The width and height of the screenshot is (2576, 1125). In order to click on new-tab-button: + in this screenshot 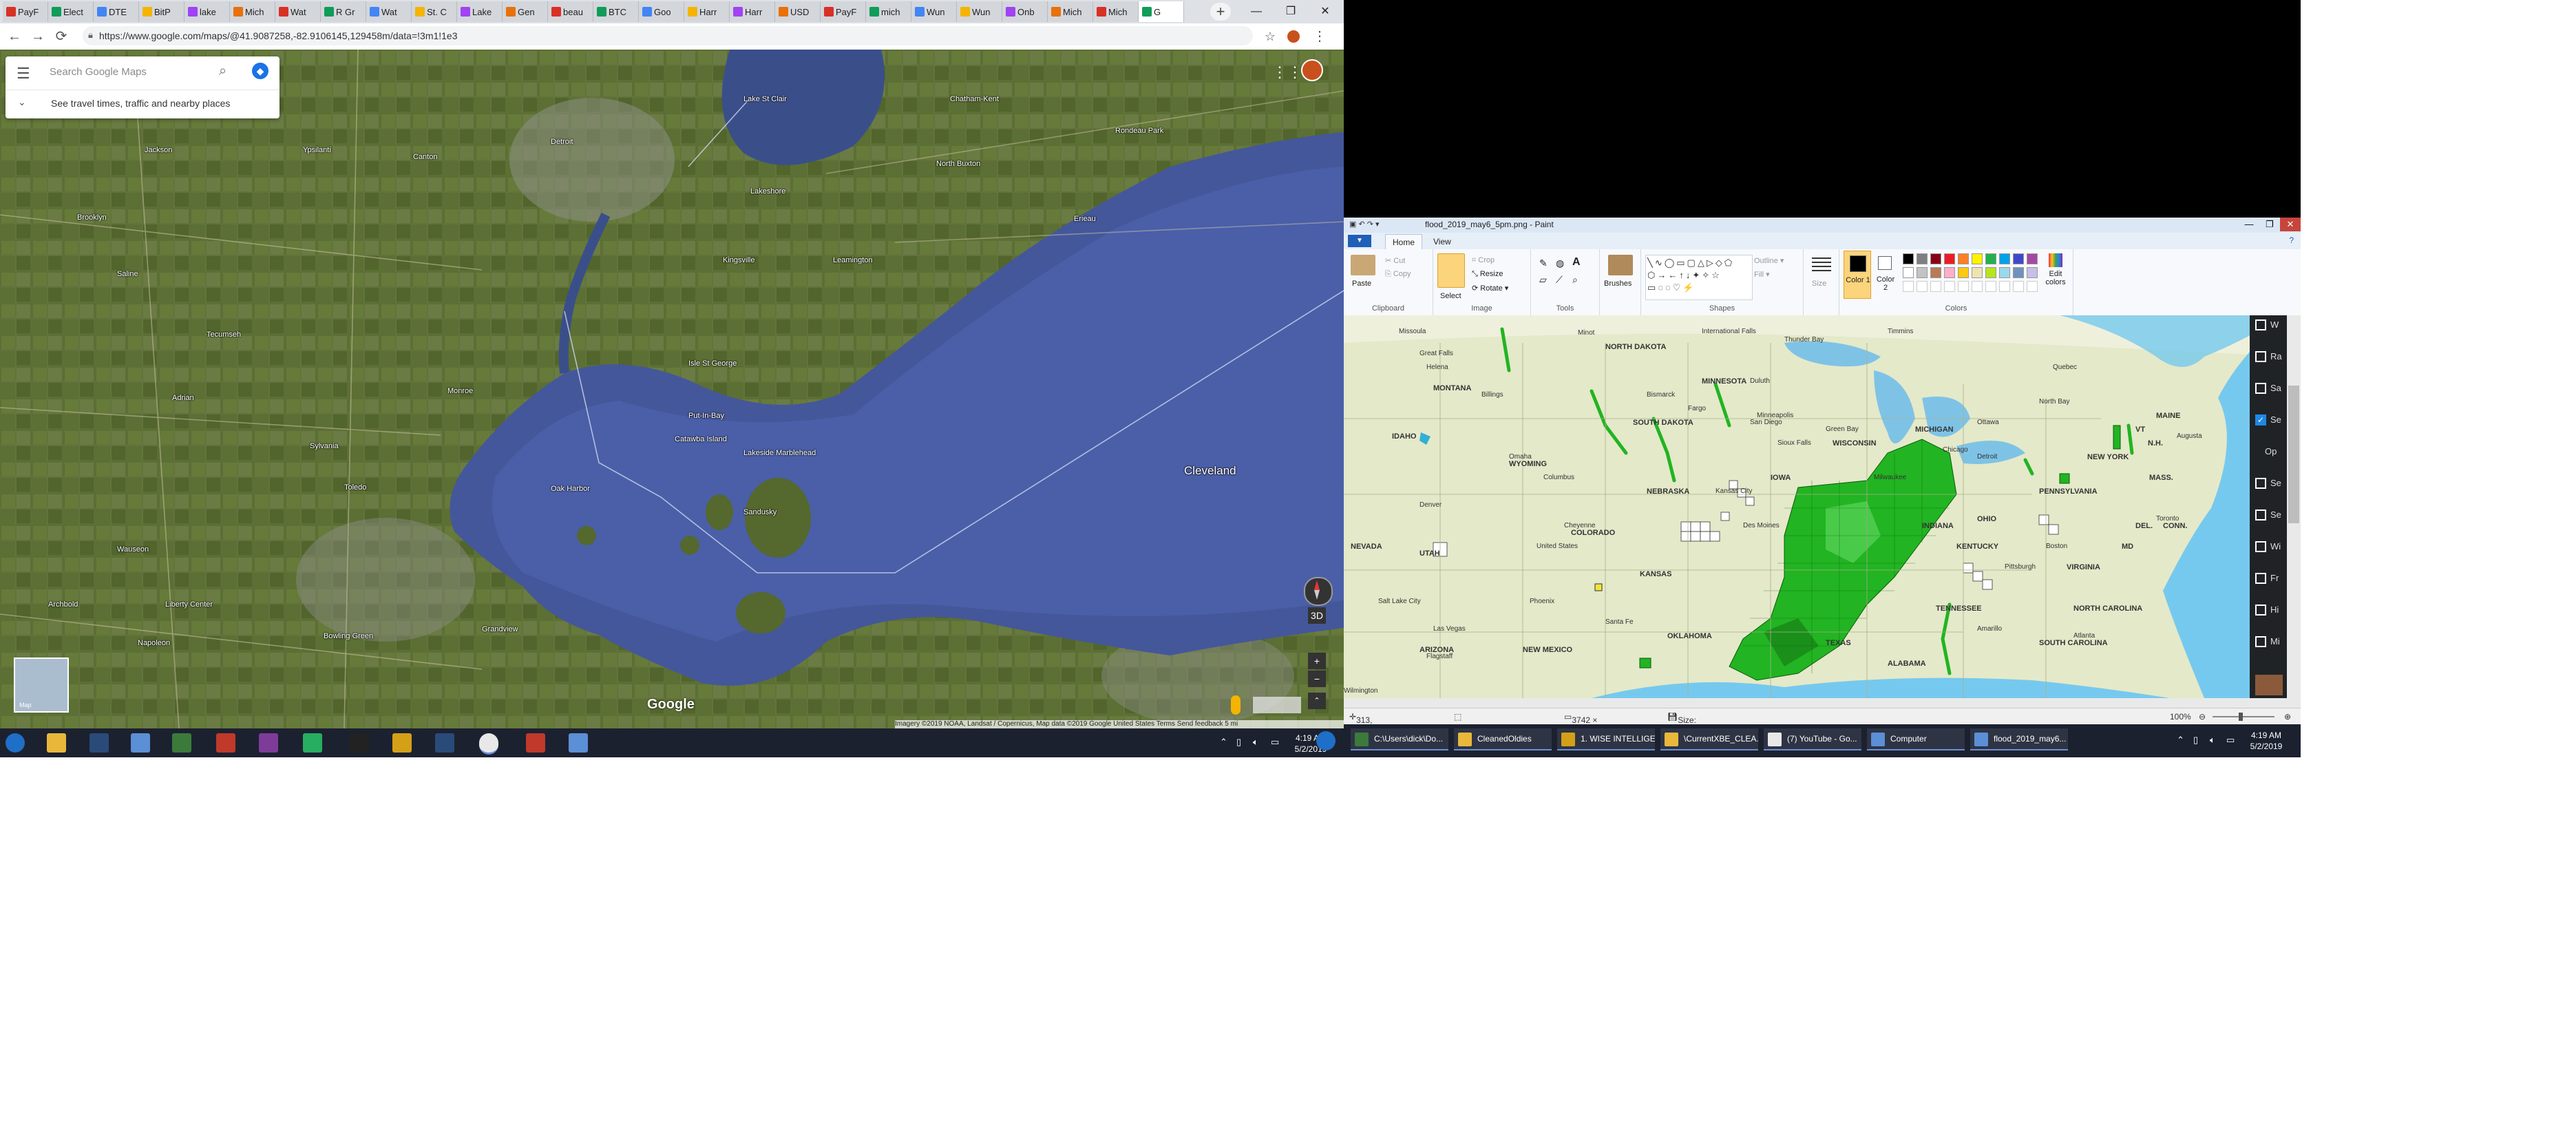, I will do `click(1221, 12)`.